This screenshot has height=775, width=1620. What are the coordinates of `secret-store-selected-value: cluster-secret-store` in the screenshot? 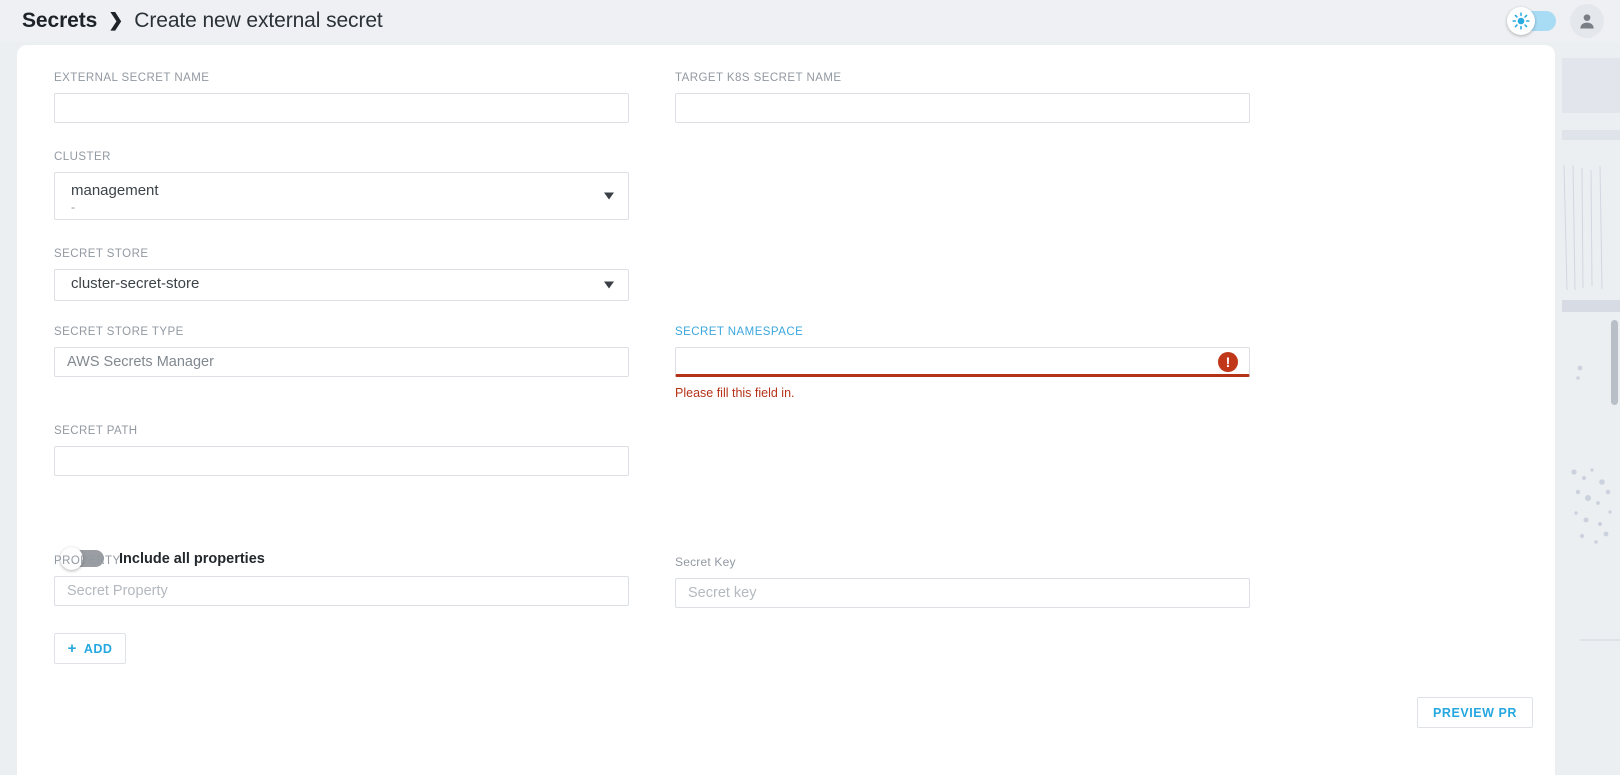 It's located at (135, 283).